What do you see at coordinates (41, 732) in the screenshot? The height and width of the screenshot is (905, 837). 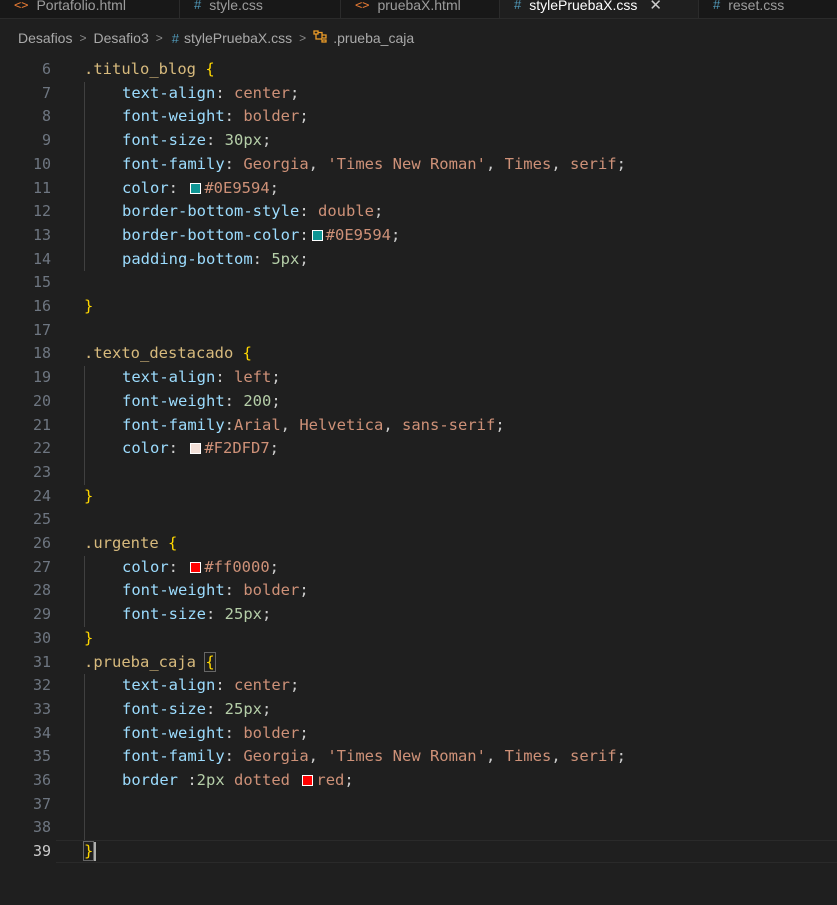 I see `line-number: 34` at bounding box center [41, 732].